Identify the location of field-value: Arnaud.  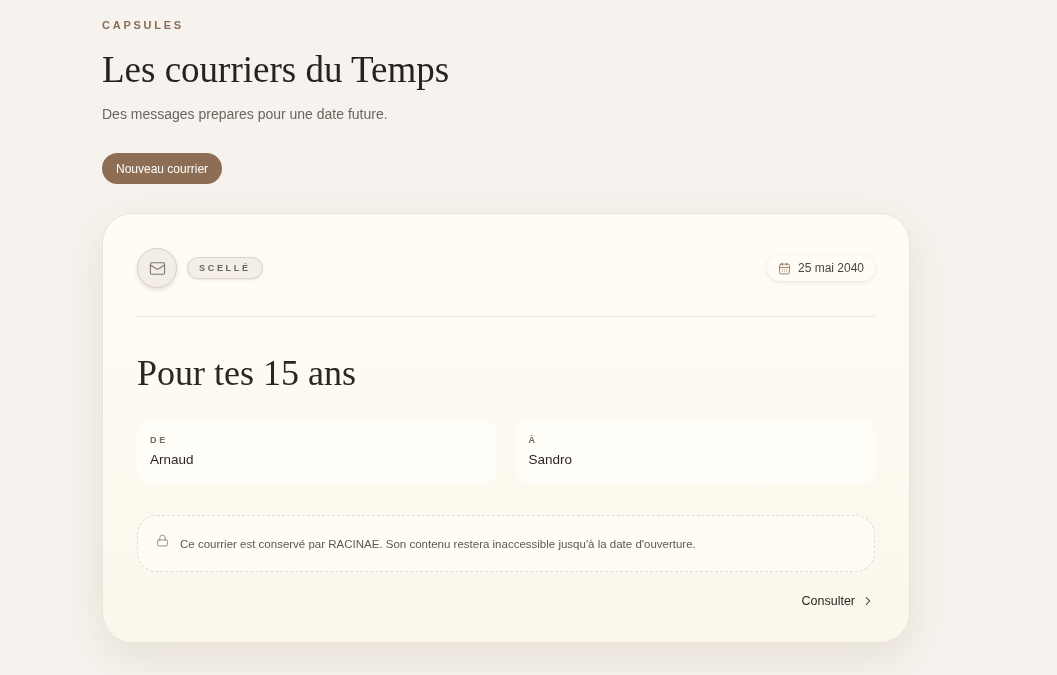
(172, 460).